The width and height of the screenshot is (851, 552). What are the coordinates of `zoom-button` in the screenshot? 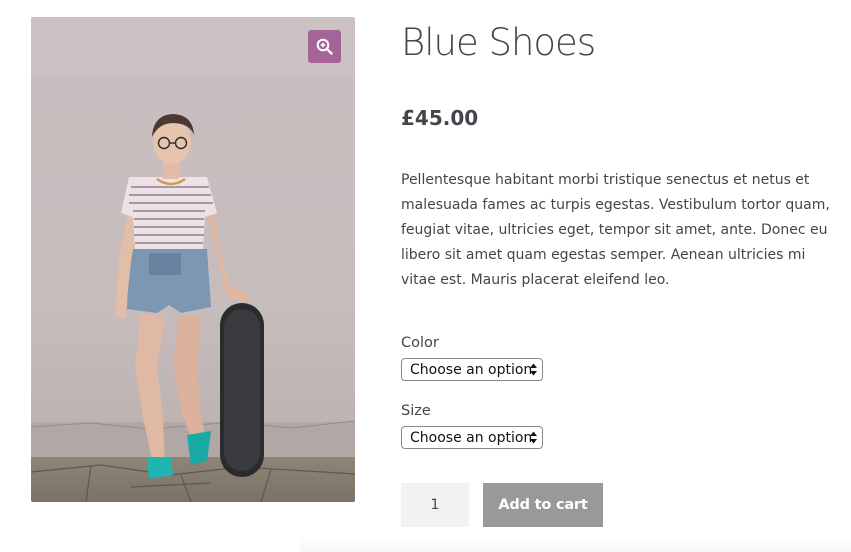 It's located at (324, 46).